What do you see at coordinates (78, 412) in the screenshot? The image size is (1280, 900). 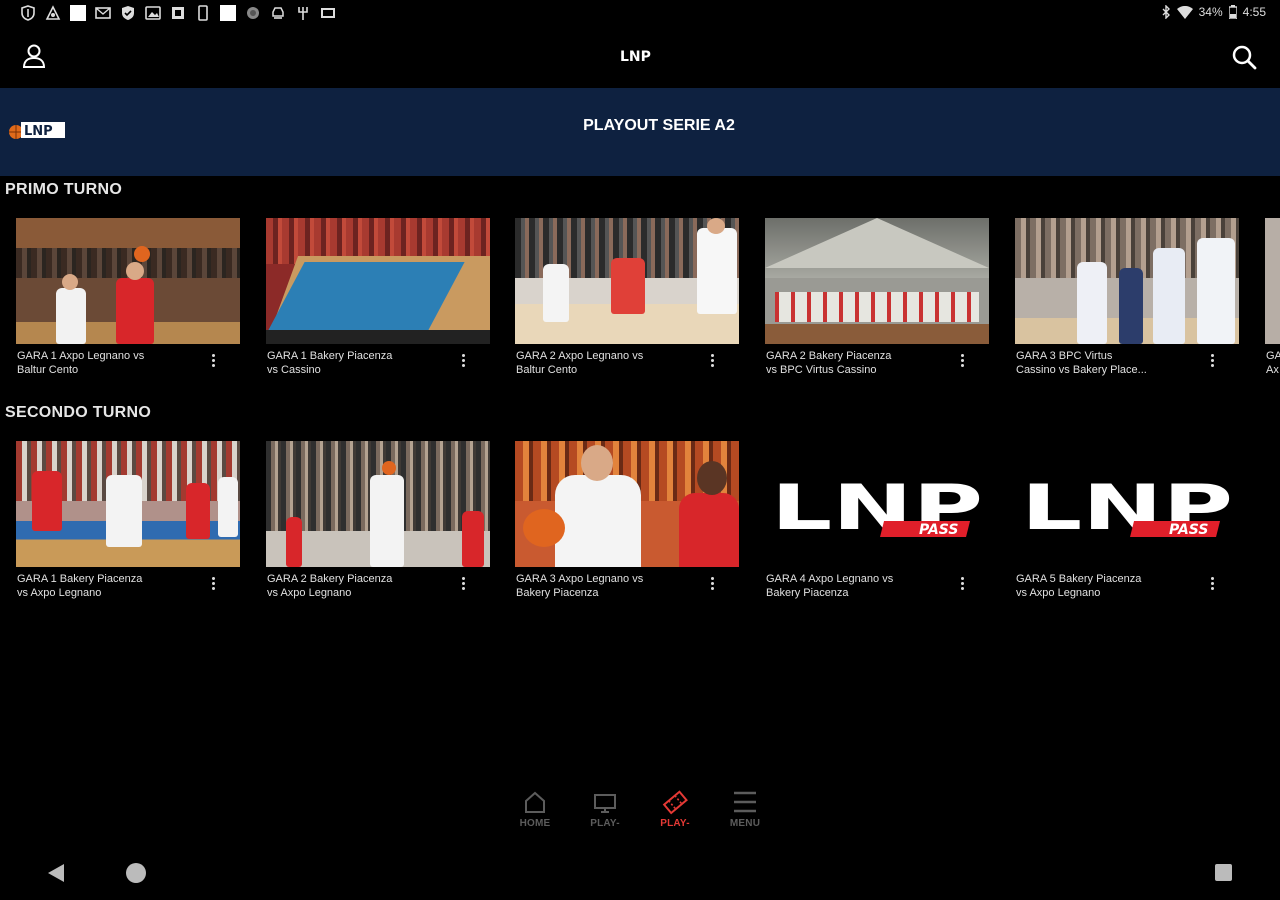 I see `section-title-secondo-turno: SECONDO TURNO` at bounding box center [78, 412].